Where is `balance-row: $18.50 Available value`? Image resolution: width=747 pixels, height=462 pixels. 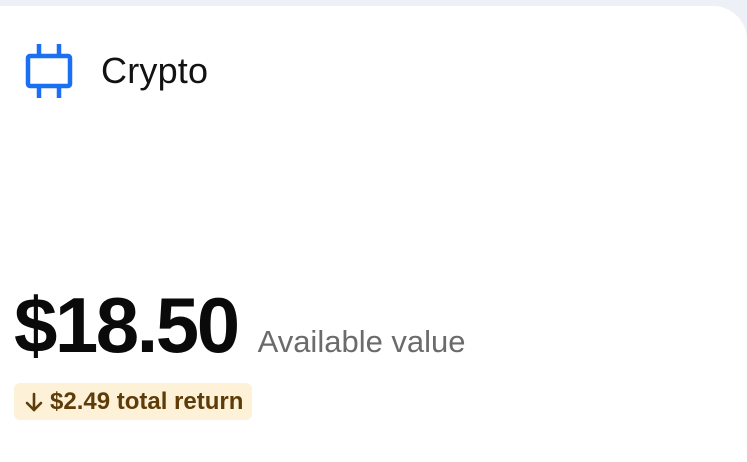 balance-row: $18.50 Available value is located at coordinates (240, 325).